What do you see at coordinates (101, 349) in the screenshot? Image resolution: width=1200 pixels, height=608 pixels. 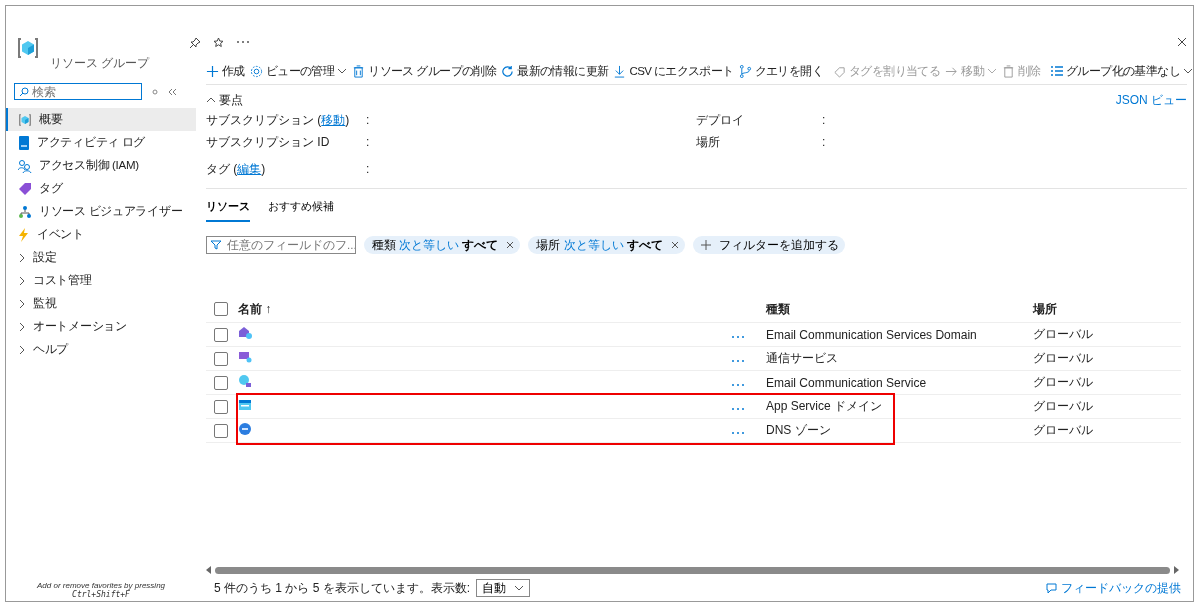 I see `nav-item: ヘルプ` at bounding box center [101, 349].